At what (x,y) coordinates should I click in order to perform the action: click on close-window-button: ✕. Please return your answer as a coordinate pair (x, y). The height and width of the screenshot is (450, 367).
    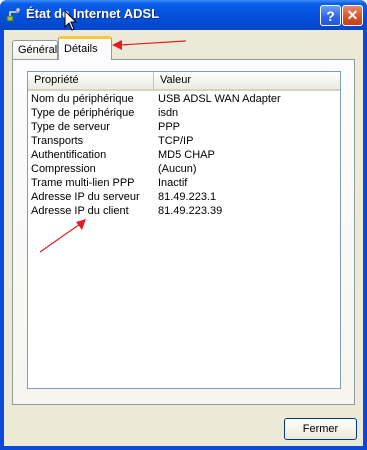
    Looking at the image, I should click on (352, 15).